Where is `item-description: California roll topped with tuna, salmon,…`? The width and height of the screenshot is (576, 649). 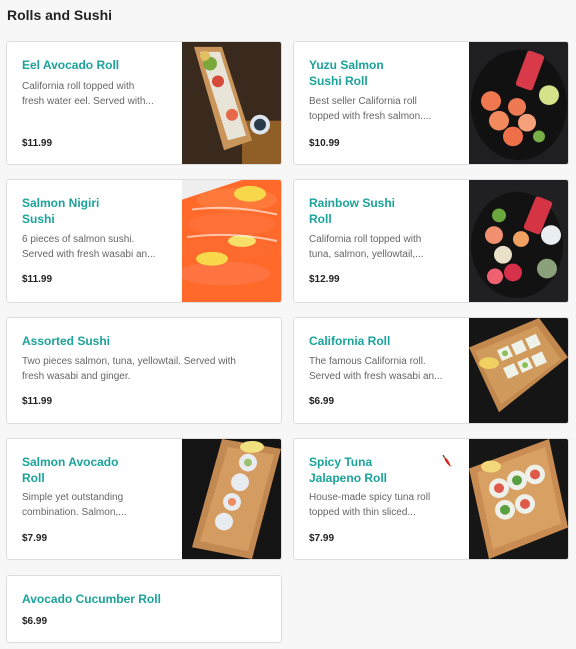 item-description: California roll topped with tuna, salmon,… is located at coordinates (366, 247).